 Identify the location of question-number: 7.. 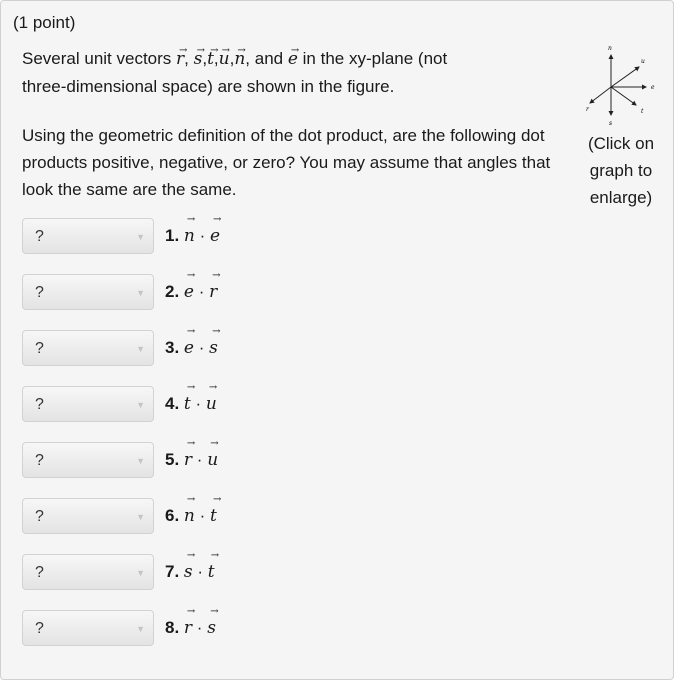
(172, 571).